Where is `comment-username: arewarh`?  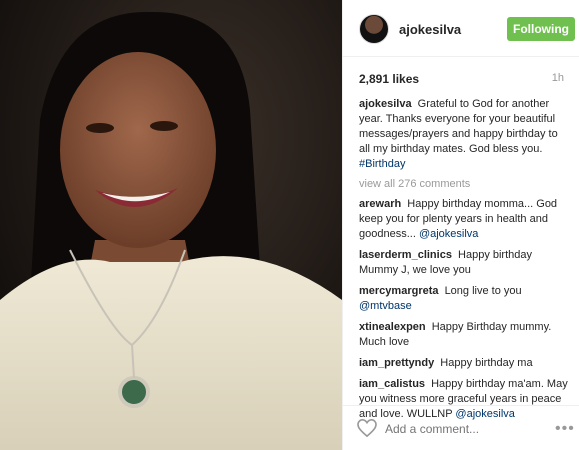
comment-username: arewarh is located at coordinates (380, 204).